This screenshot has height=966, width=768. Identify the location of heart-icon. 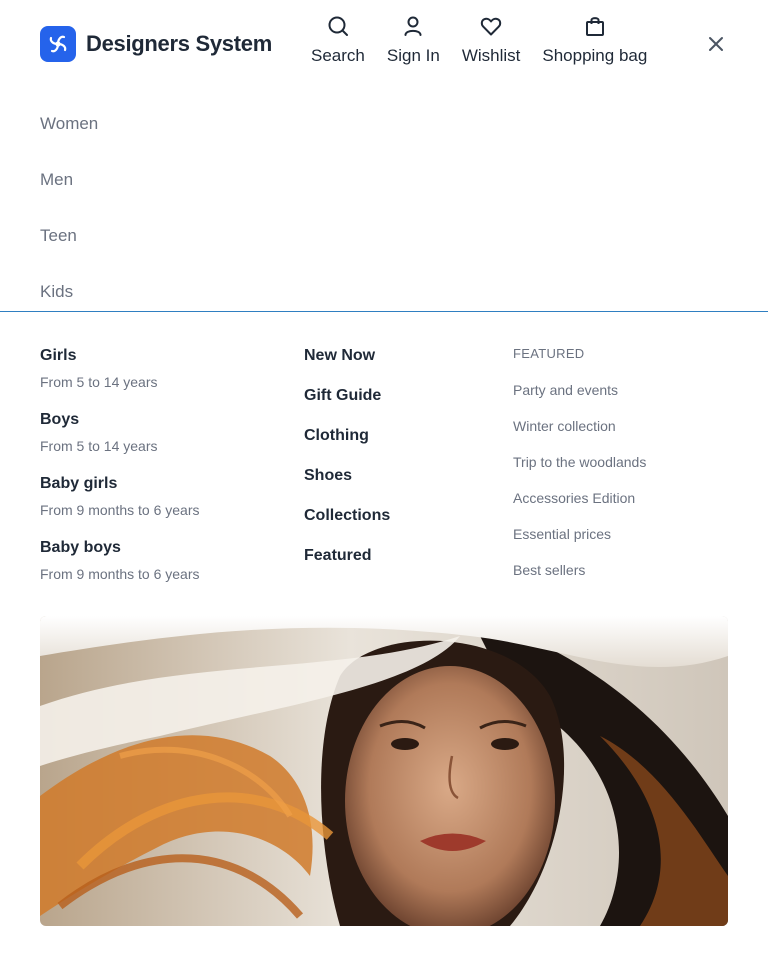
(491, 26).